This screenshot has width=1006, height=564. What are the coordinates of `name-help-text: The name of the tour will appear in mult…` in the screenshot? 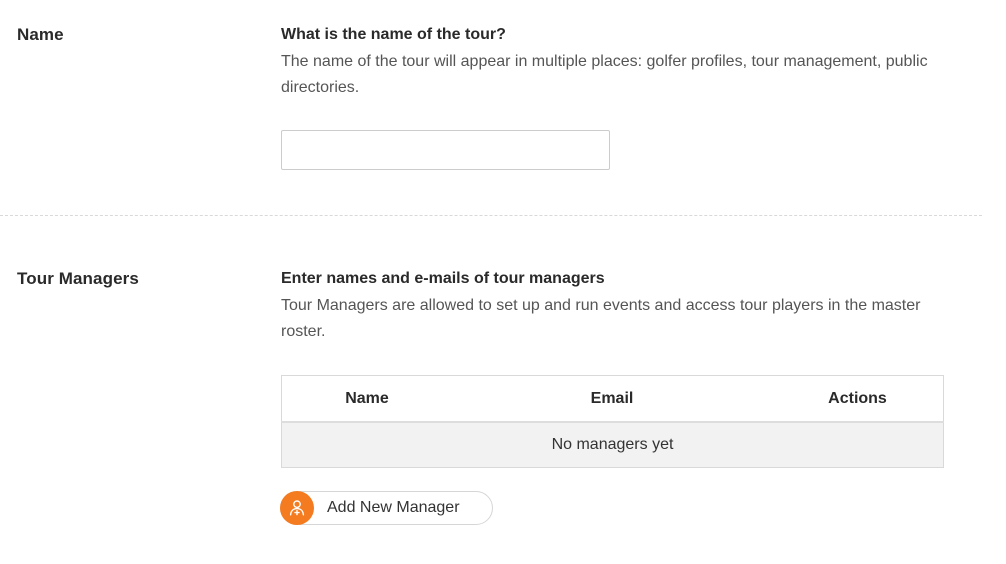 It's located at (604, 74).